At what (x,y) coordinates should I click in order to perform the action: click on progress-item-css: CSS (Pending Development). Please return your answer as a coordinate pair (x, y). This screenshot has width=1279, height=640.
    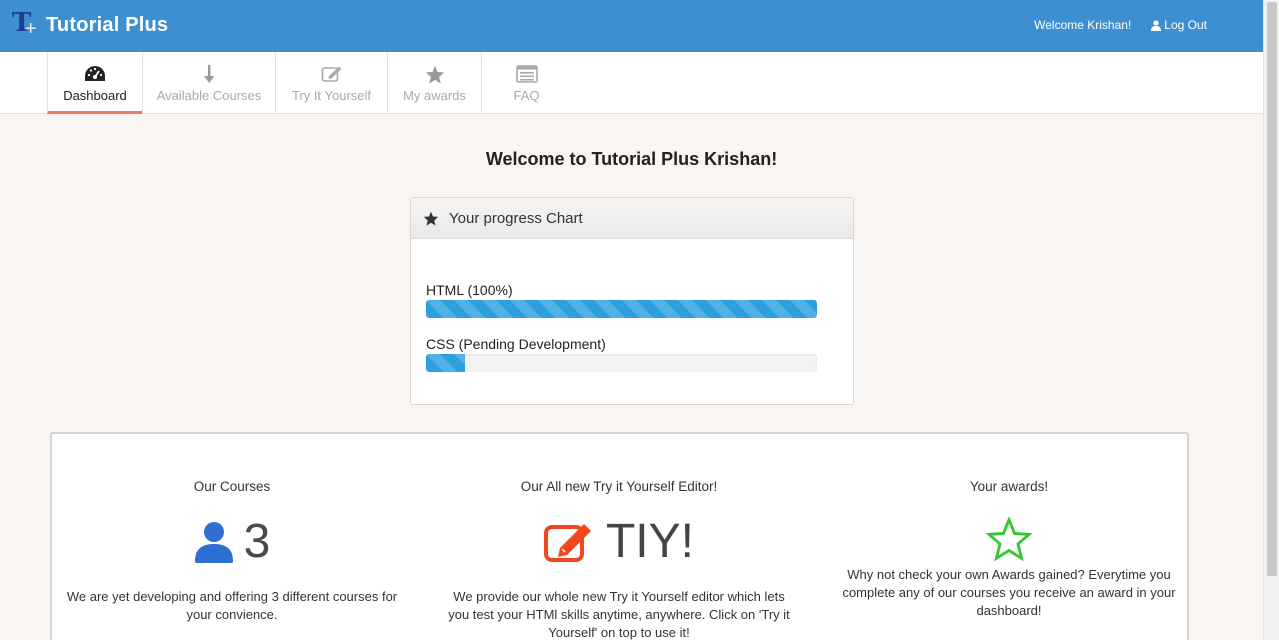
    Looking at the image, I should click on (622, 354).